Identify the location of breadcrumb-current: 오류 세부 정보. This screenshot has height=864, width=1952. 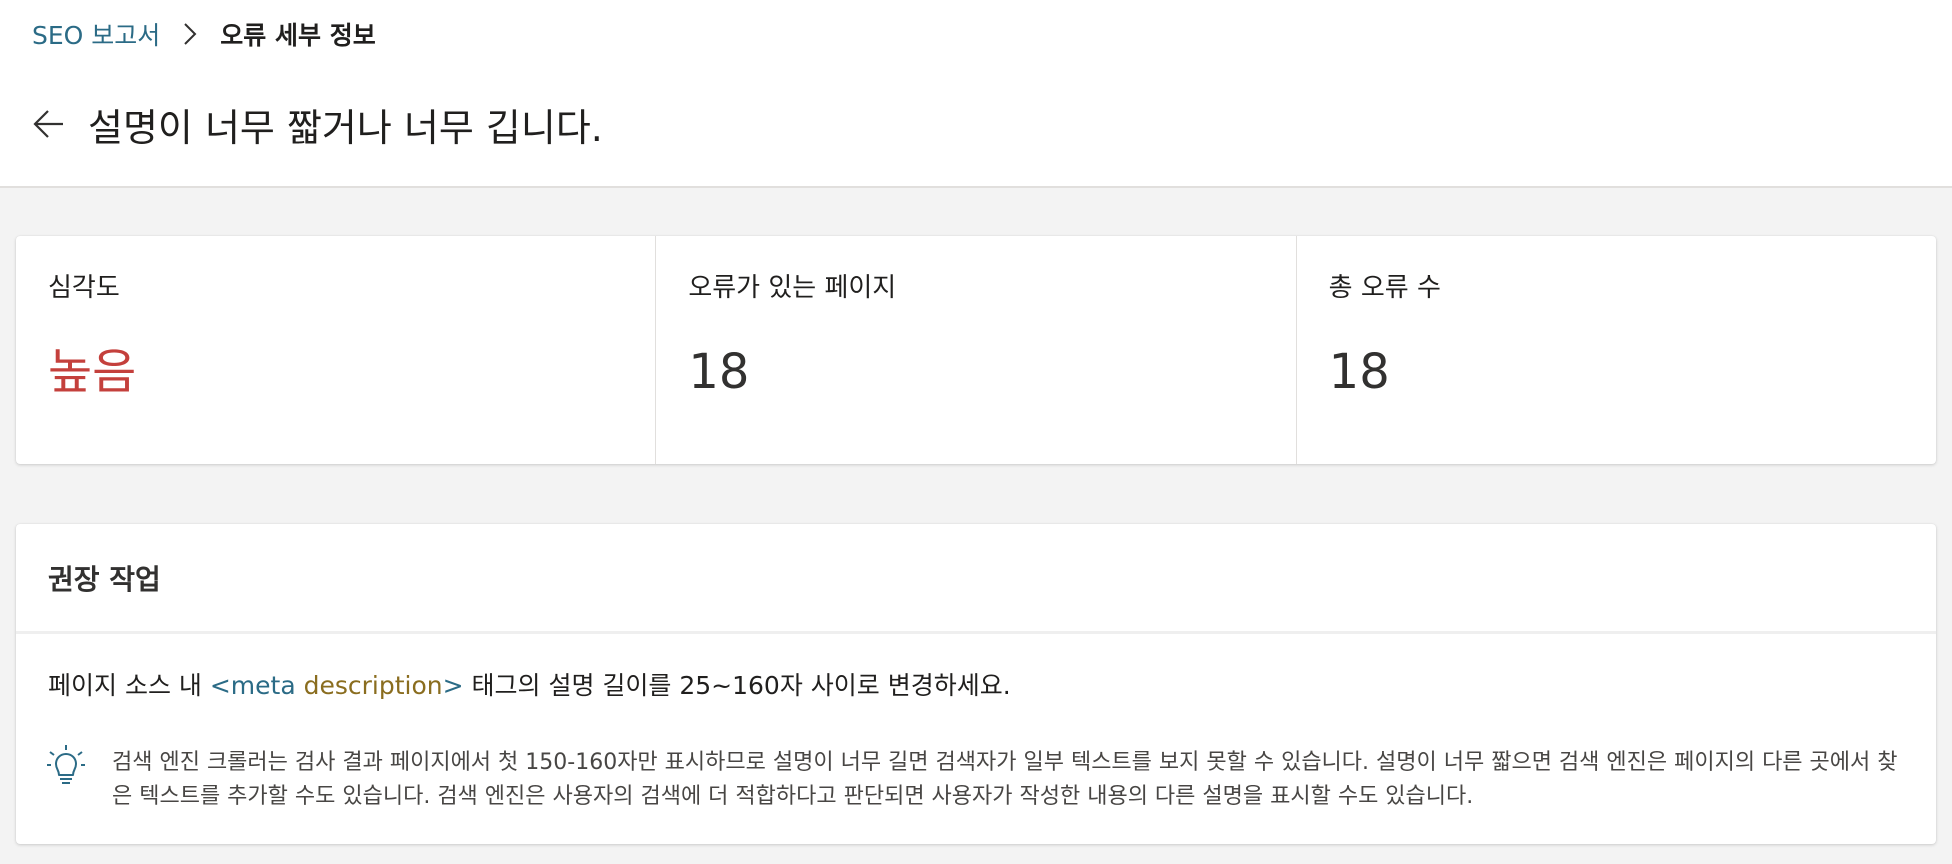
(298, 35).